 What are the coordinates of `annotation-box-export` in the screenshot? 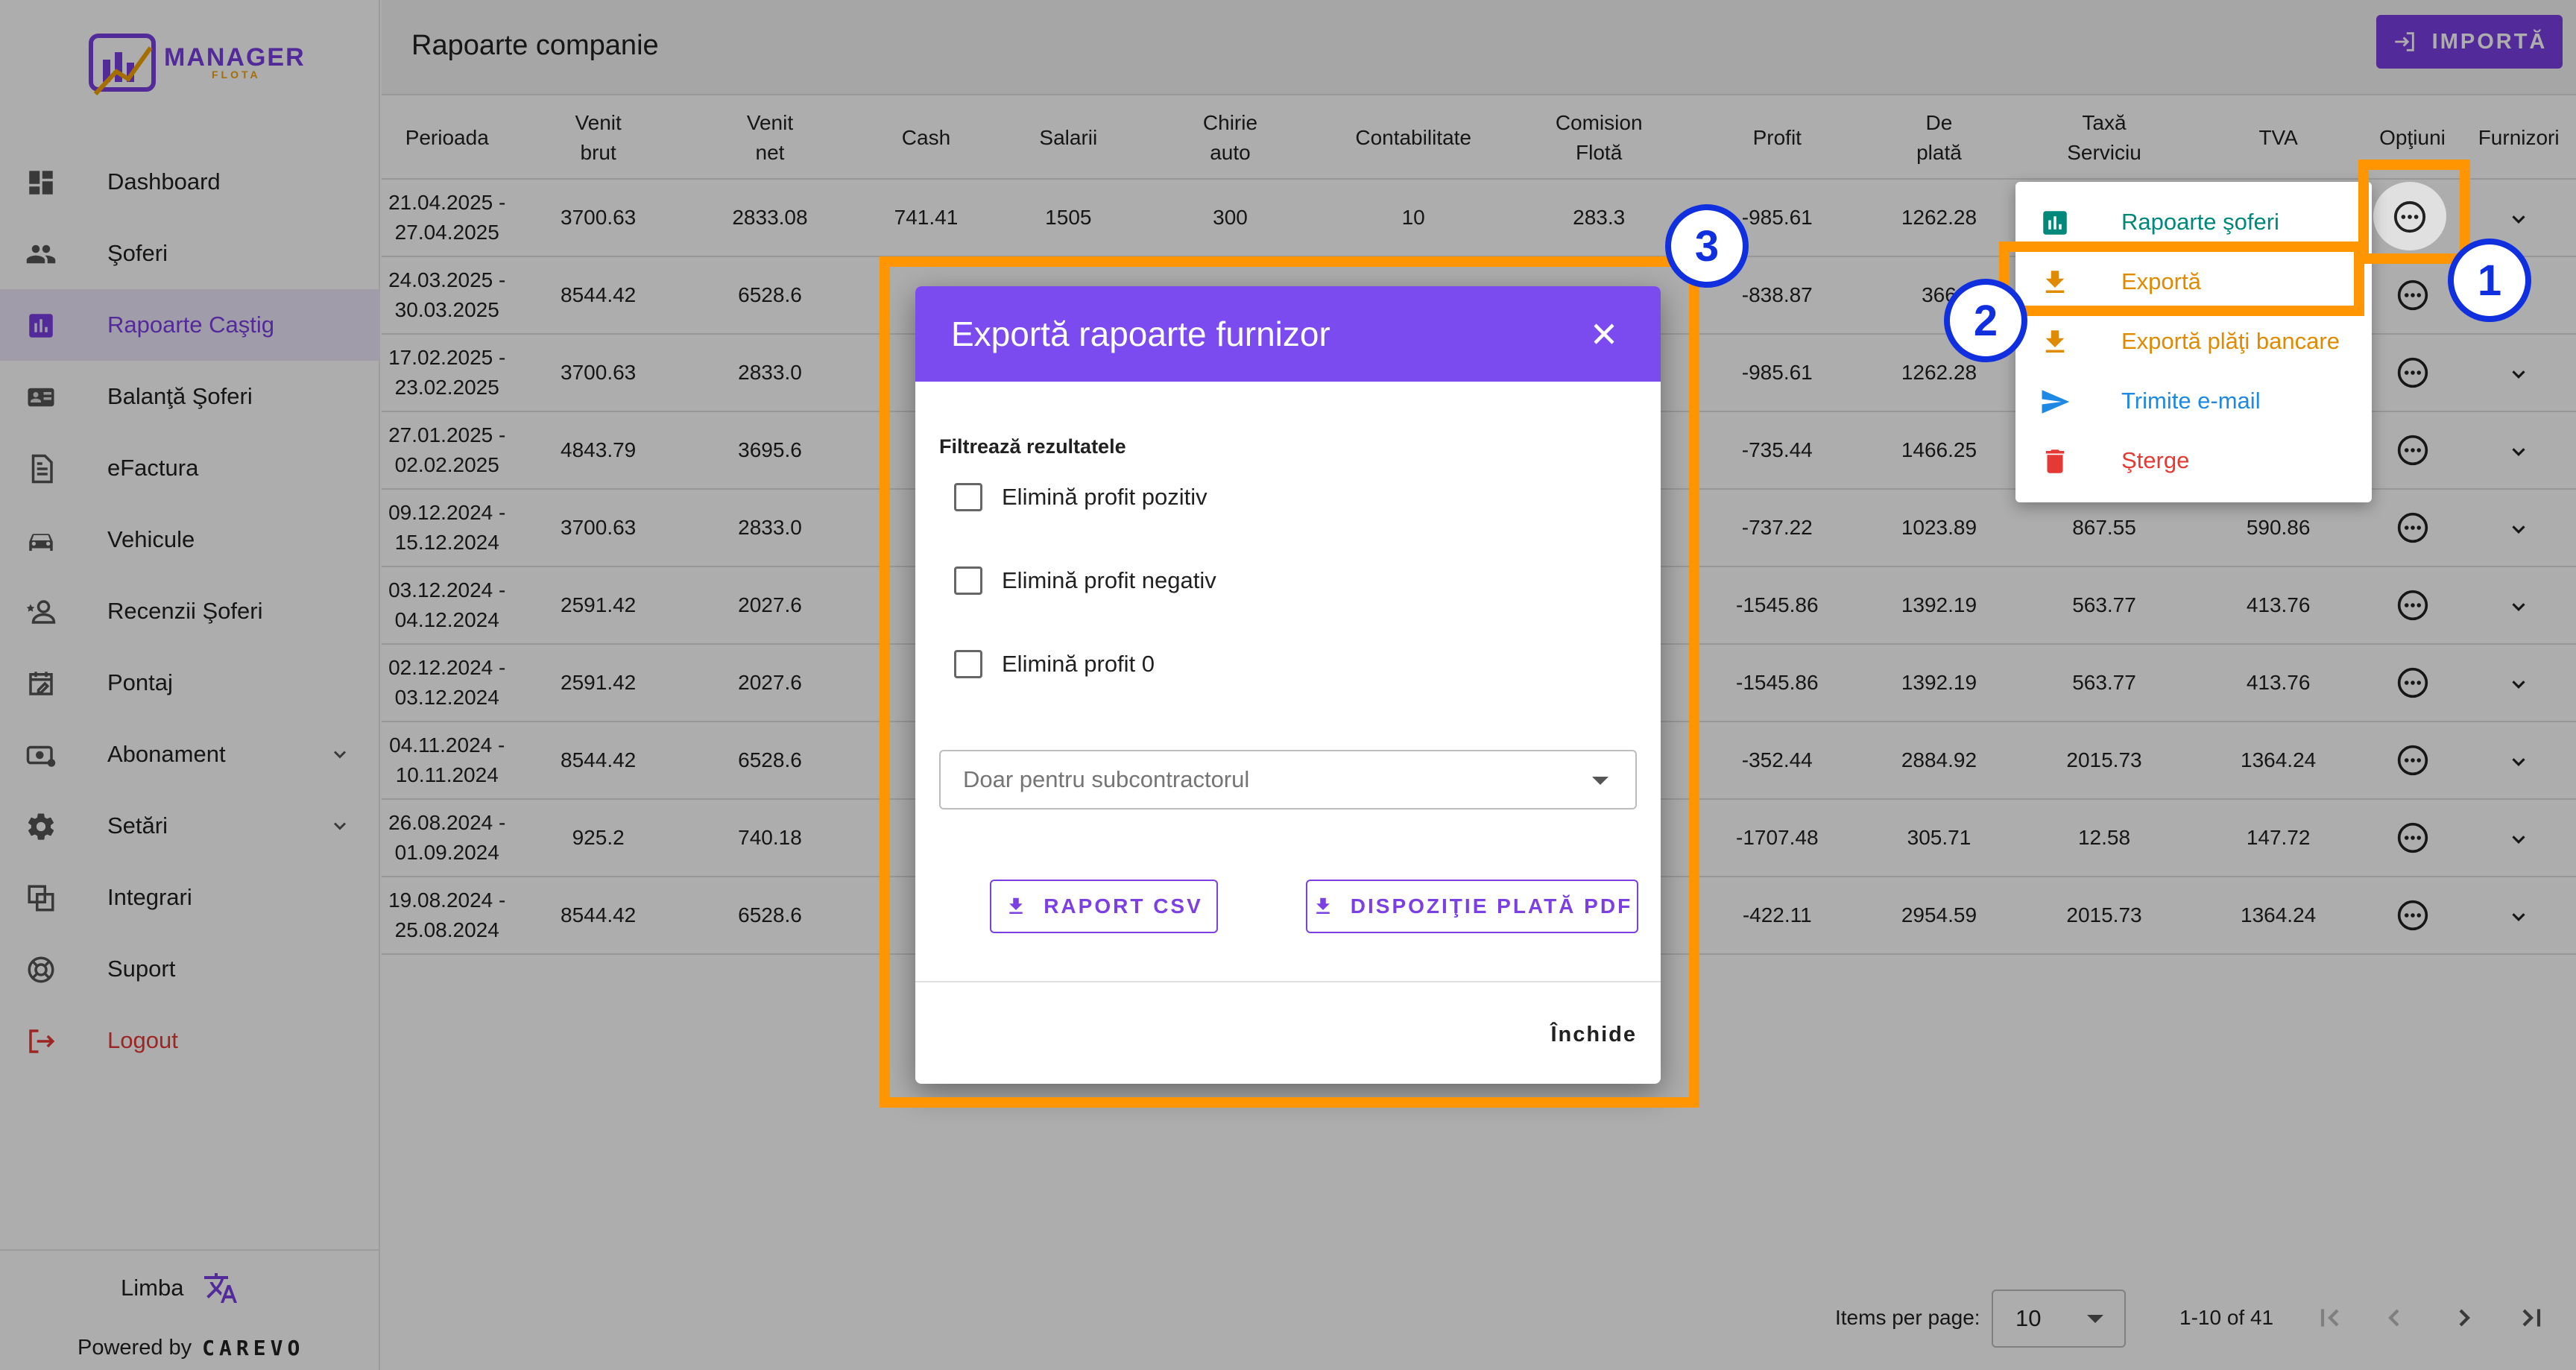 It's located at (2181, 279).